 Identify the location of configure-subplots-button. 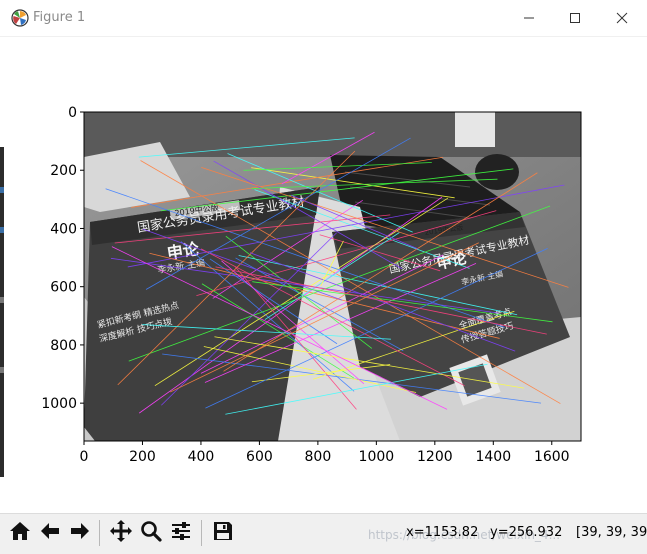
(181, 533).